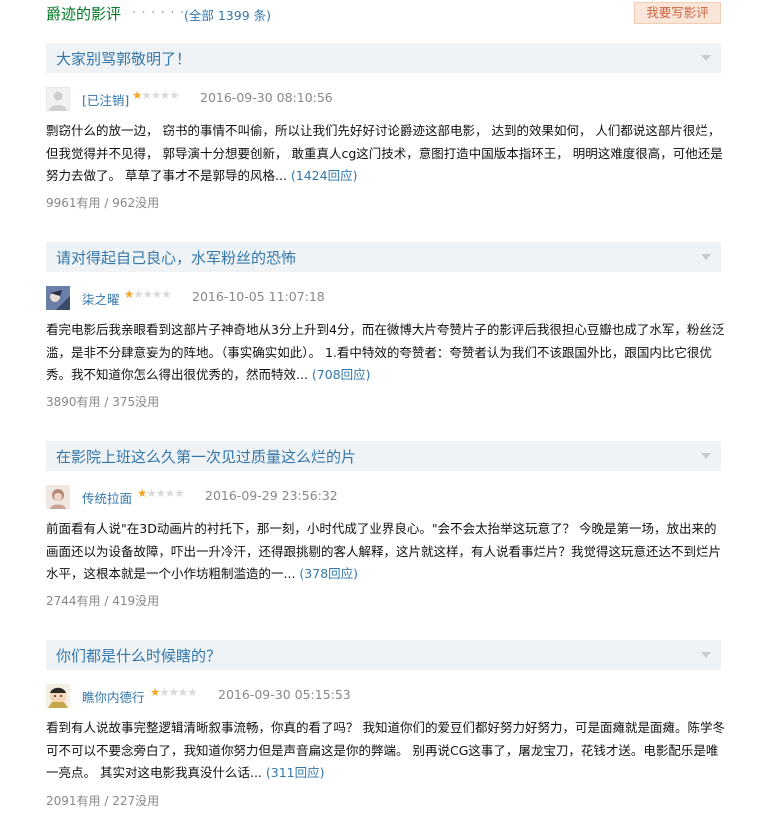 The height and width of the screenshot is (813, 768). I want to click on review-title-bar: 在影院上班这么久第一次见过质量这么烂的片, so click(383, 456).